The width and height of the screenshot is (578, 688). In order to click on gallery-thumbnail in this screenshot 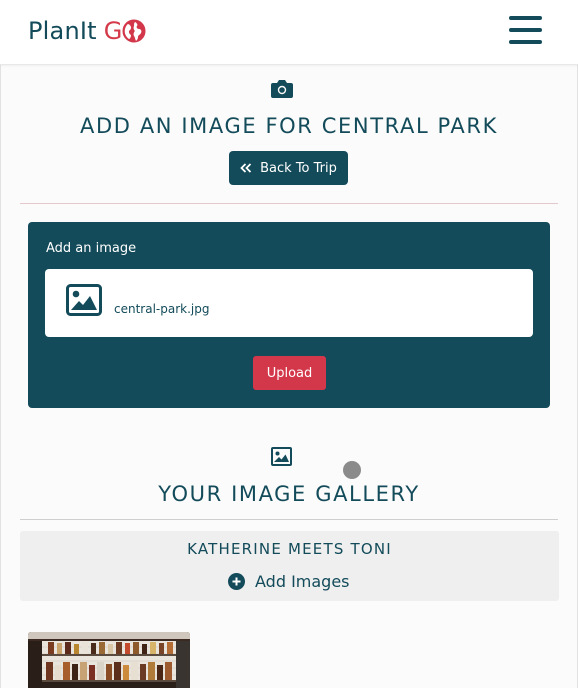, I will do `click(109, 660)`.